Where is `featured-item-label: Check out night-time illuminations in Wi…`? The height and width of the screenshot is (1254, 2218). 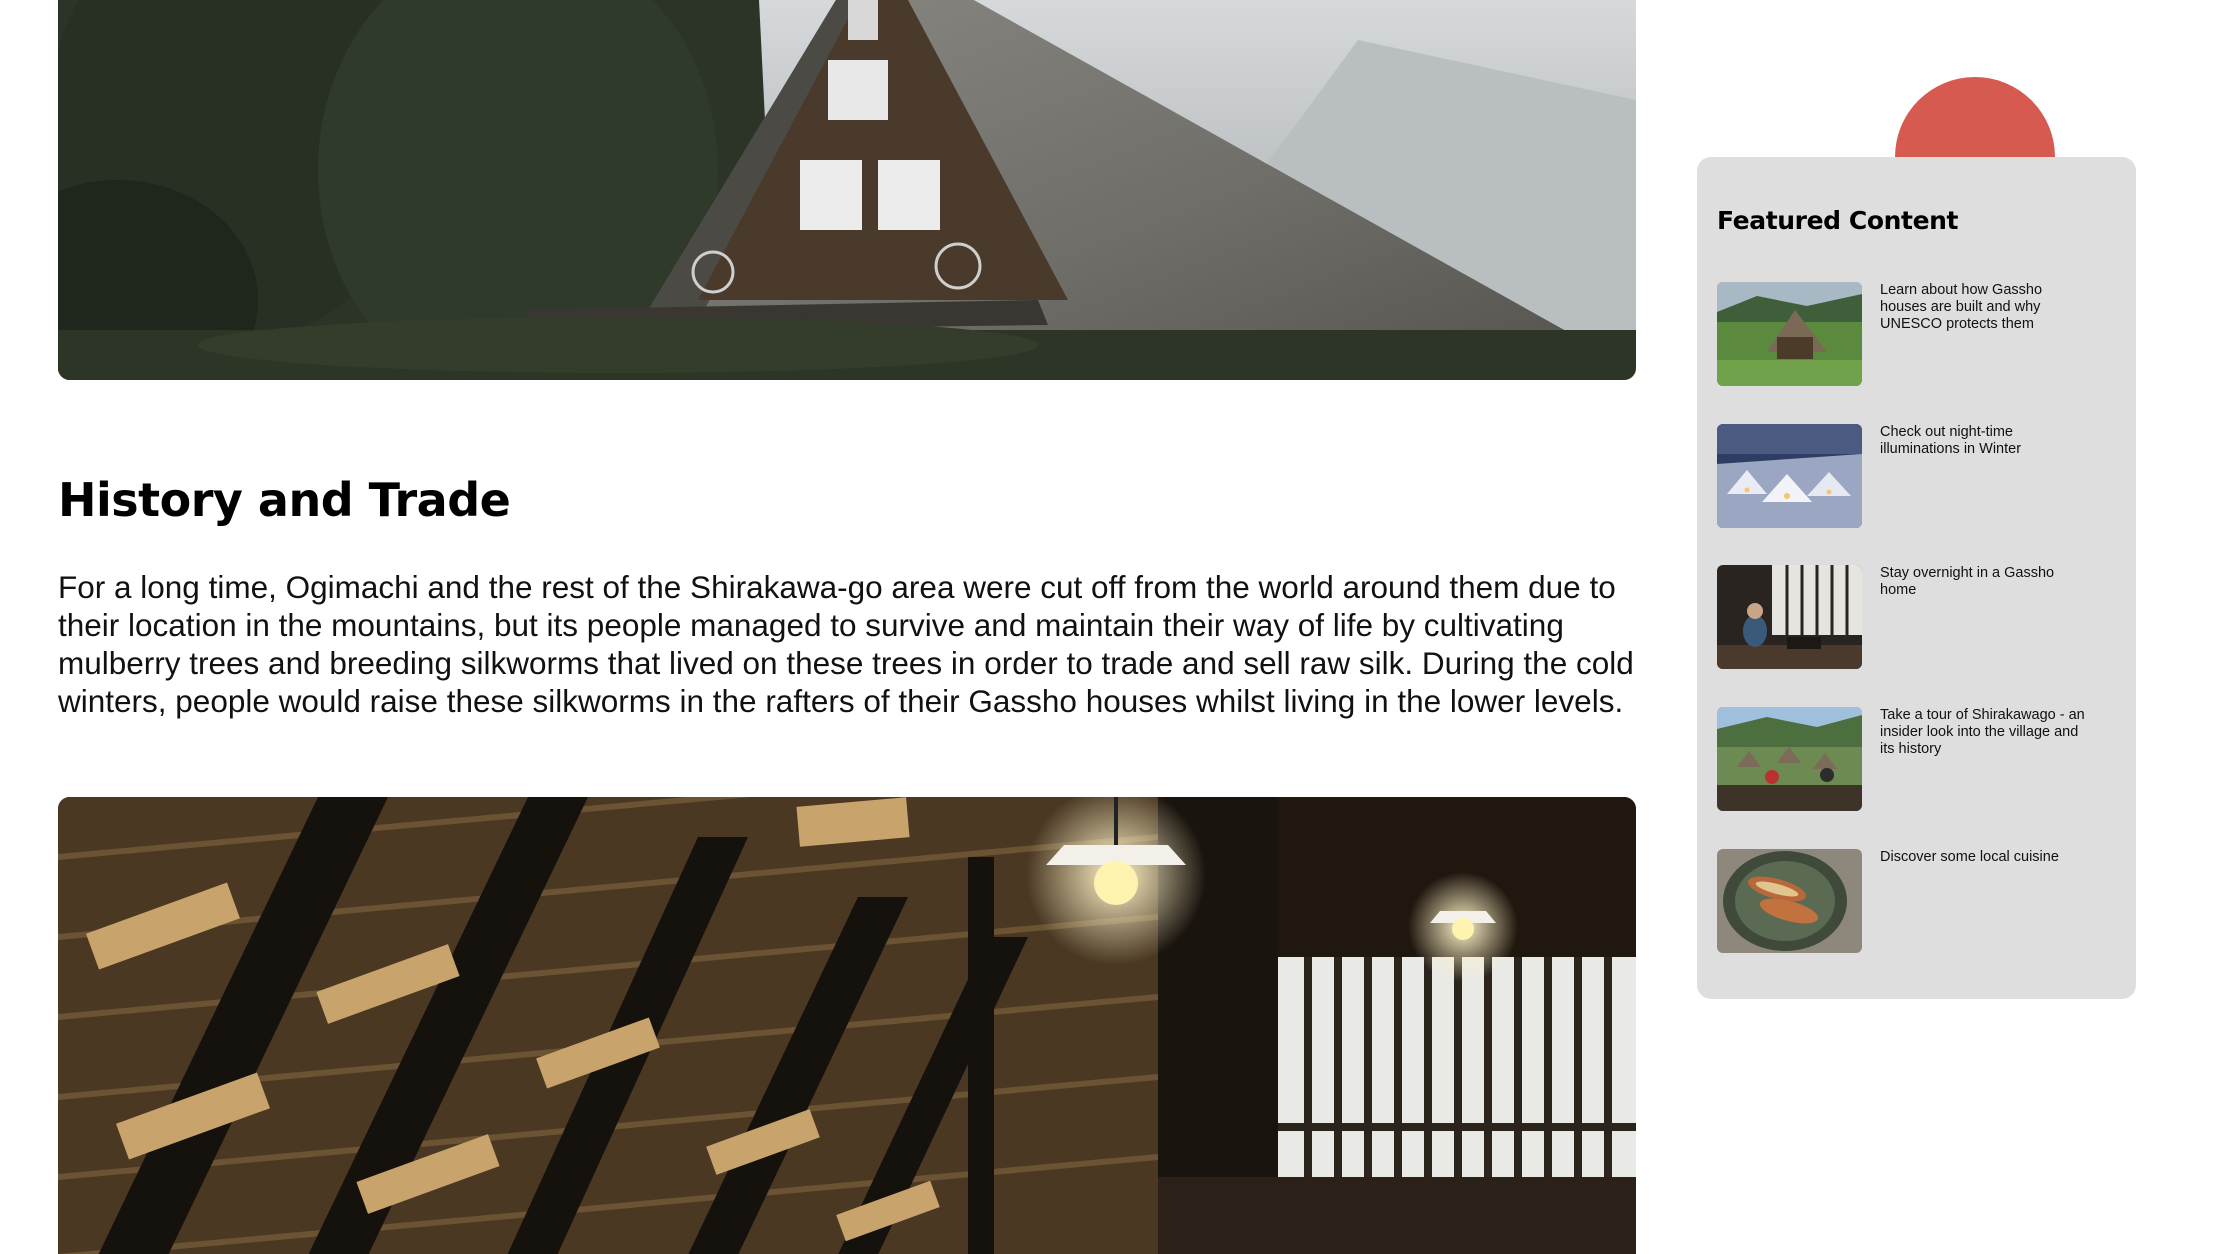 featured-item-label: Check out night-time illuminations in Wi… is located at coordinates (1982, 441).